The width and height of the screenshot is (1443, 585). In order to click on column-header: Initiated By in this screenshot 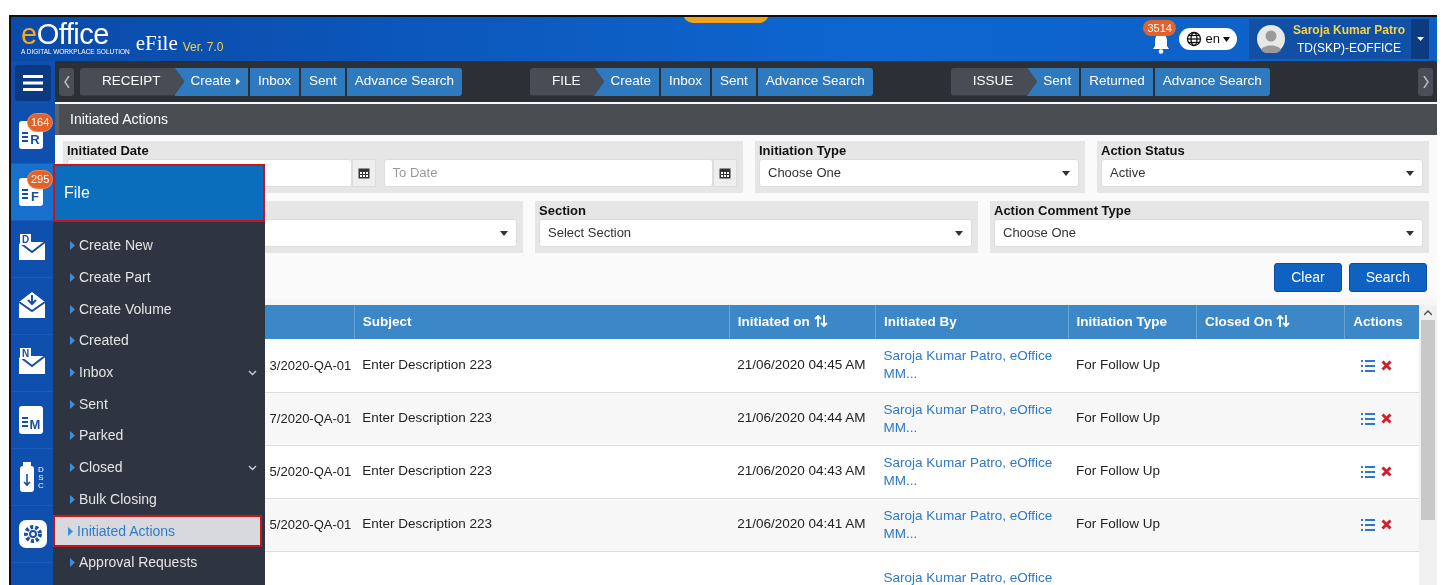, I will do `click(972, 322)`.